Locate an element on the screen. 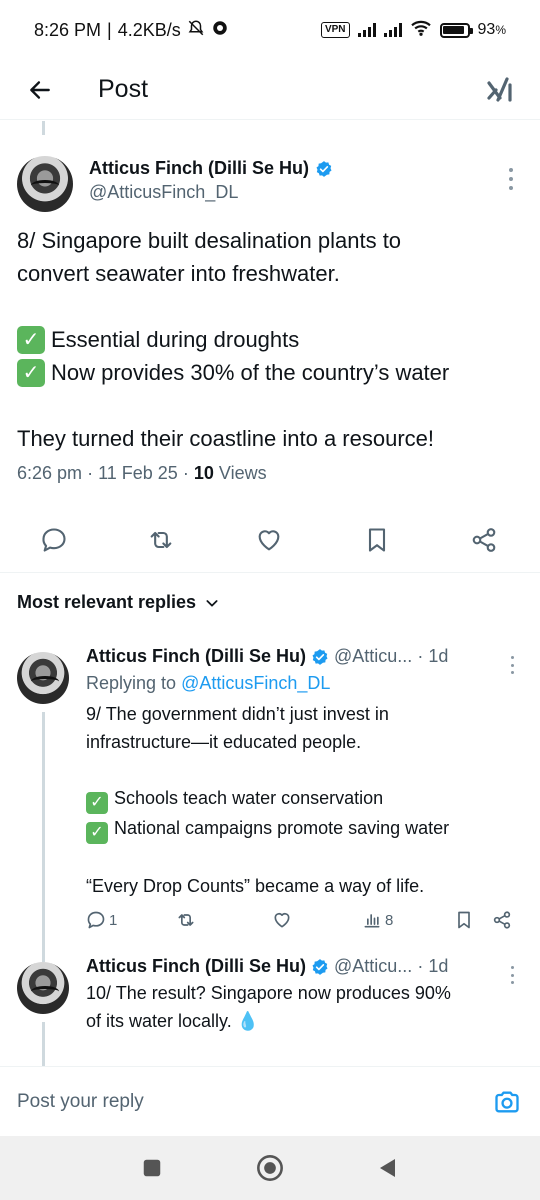  back-button is located at coordinates (40, 90).